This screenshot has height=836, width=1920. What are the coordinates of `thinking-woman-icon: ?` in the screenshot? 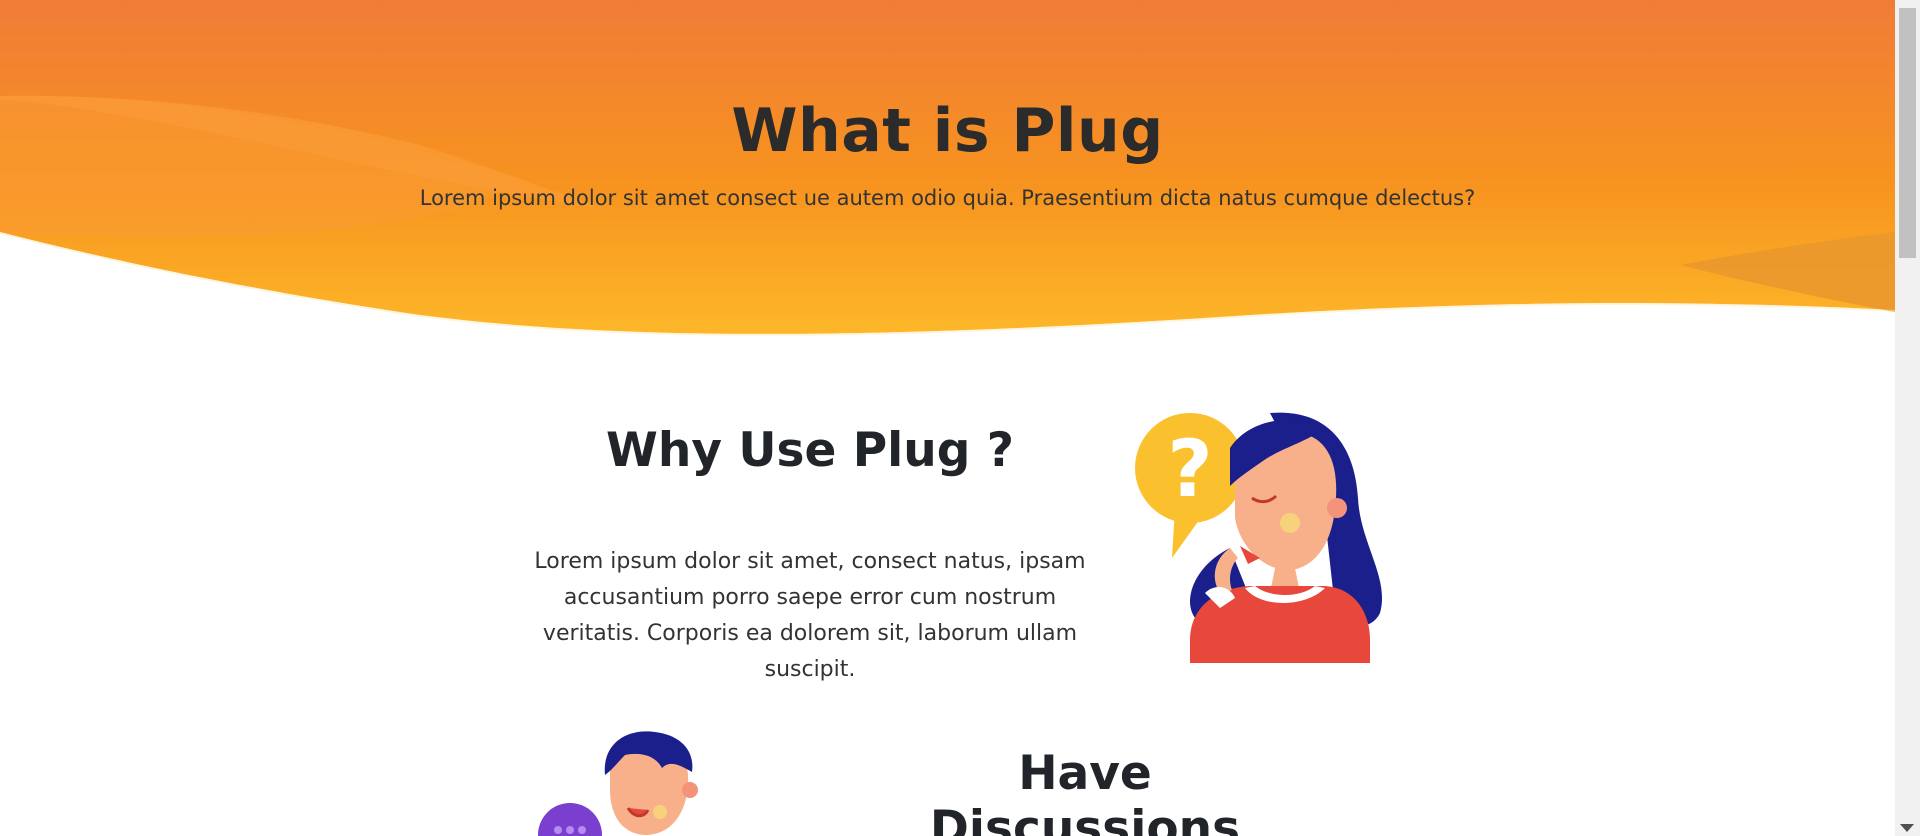 It's located at (1265, 540).